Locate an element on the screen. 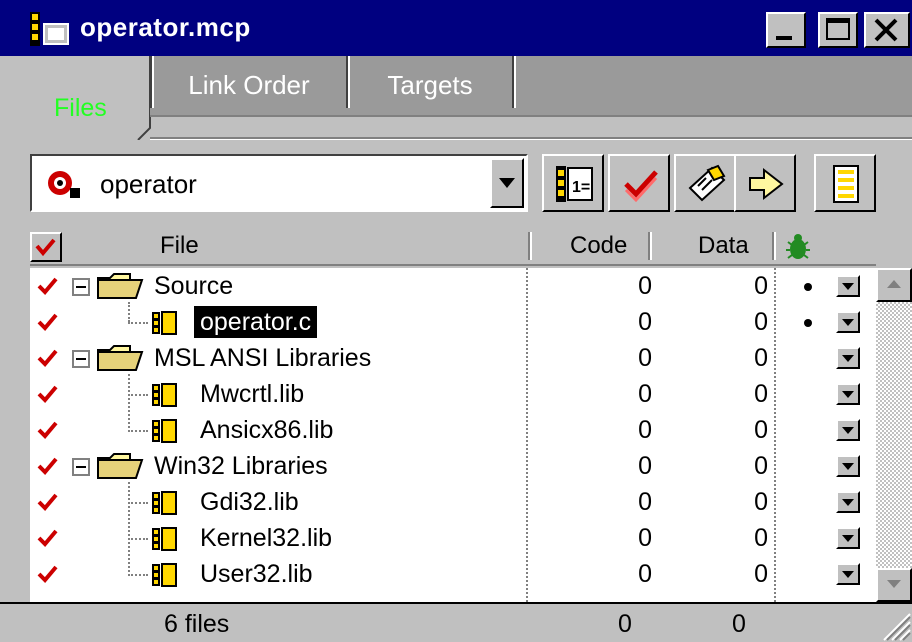  document-icon is located at coordinates (846, 184).